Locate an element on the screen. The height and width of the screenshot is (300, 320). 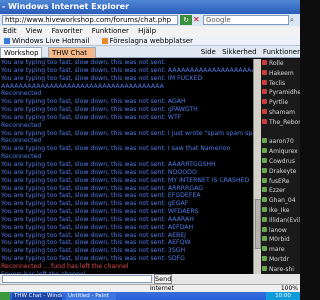
user-name: fusERe is located at coordinates (279, 181).